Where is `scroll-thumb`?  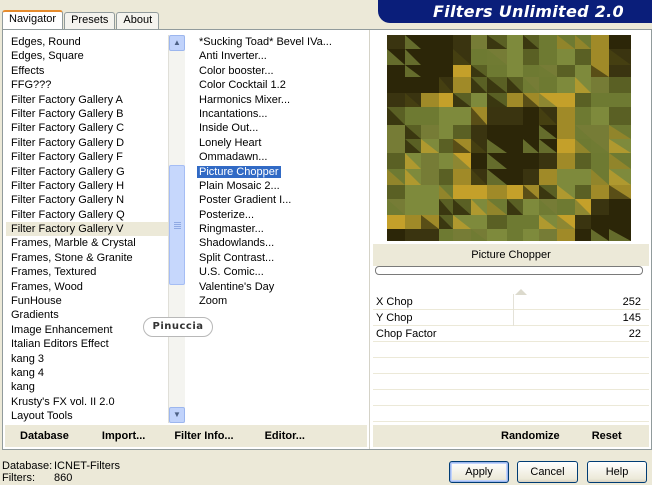
scroll-thumb is located at coordinates (177, 225).